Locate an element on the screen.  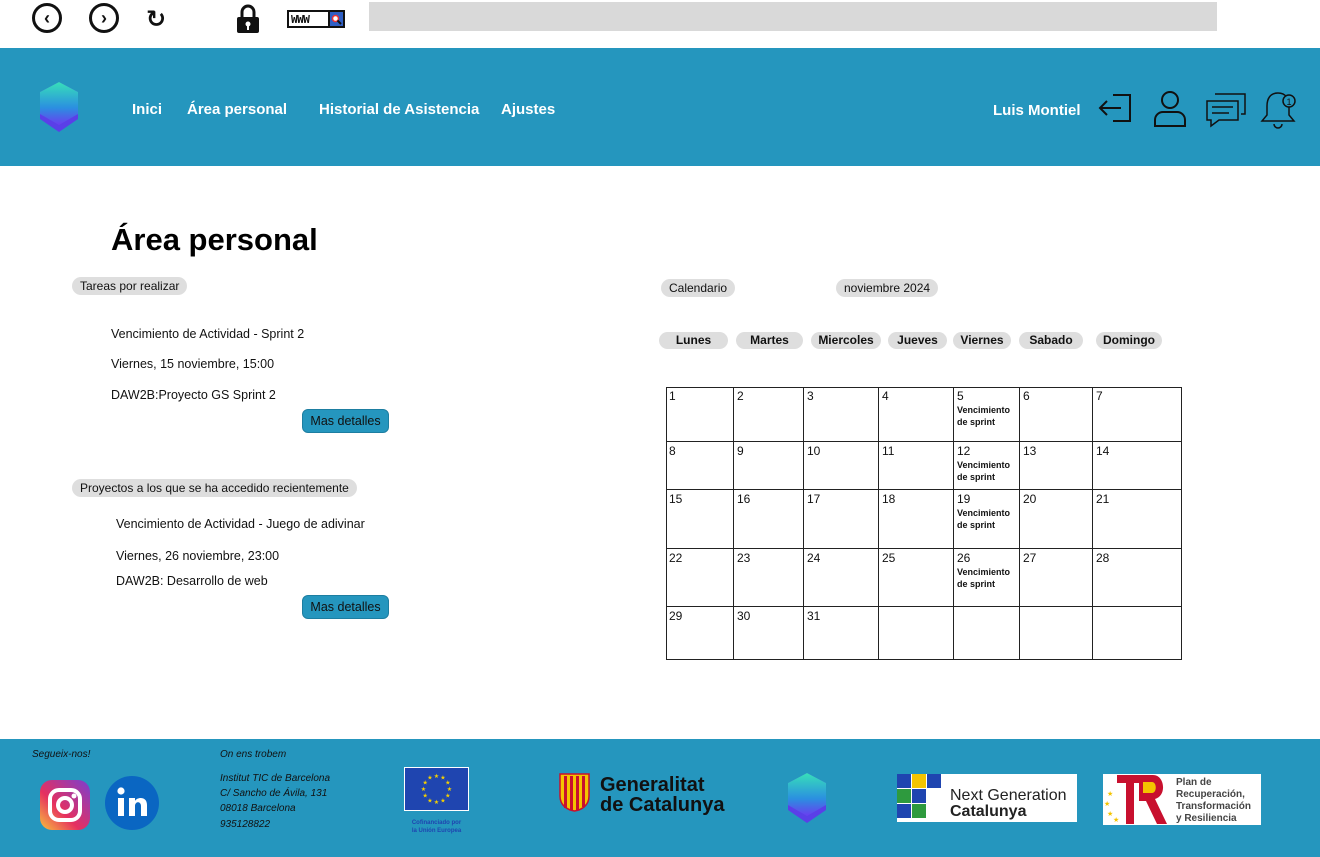
calendar-day-cell: 23 is located at coordinates (769, 578).